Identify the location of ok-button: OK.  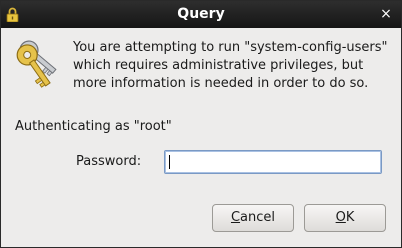
(345, 218).